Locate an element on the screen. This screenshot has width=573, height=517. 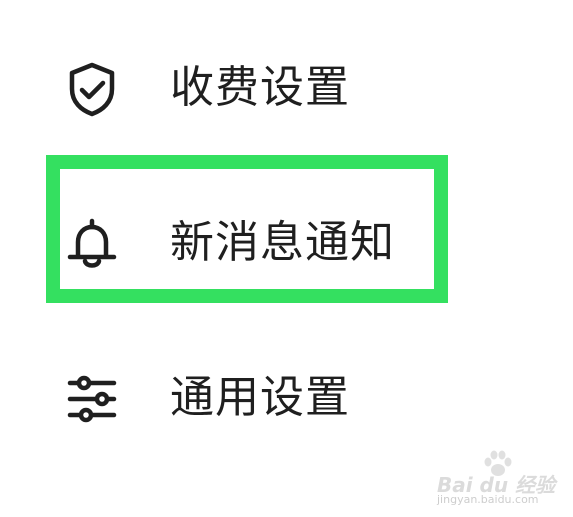
sliders-icon is located at coordinates (92, 399).